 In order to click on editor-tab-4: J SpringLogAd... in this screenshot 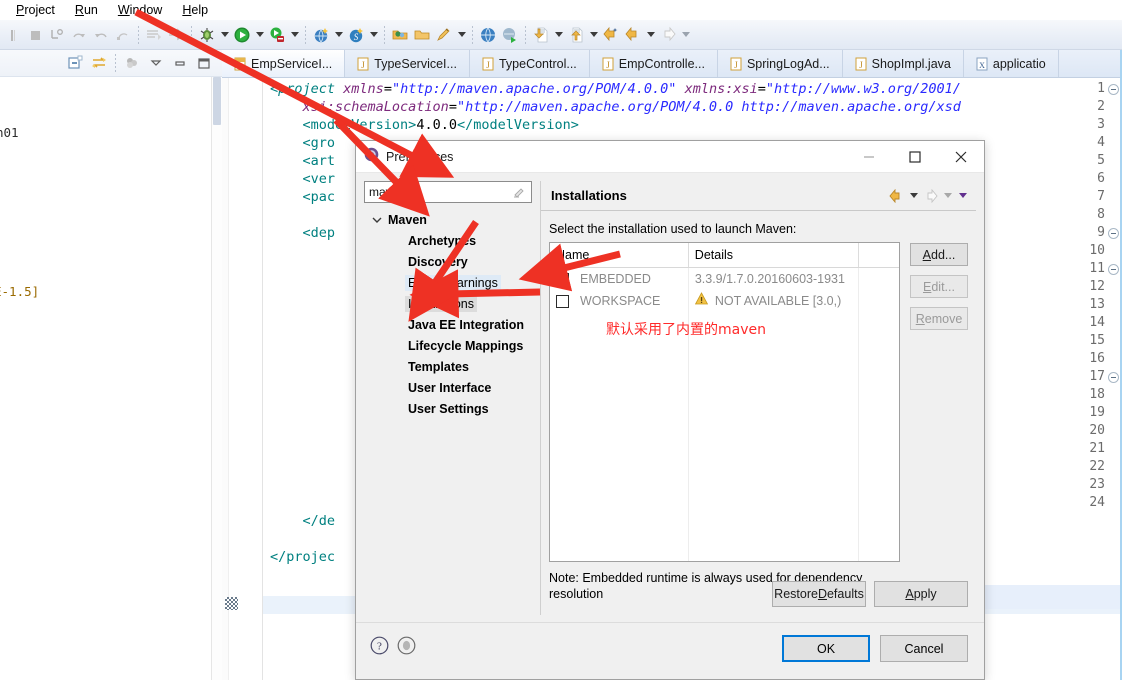, I will do `click(780, 63)`.